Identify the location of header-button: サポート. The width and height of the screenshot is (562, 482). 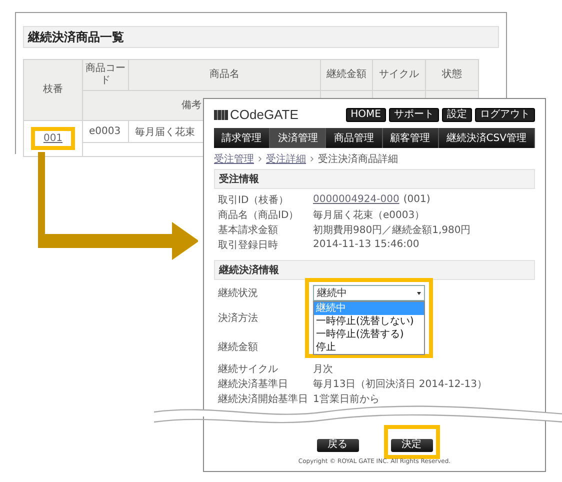
(414, 115).